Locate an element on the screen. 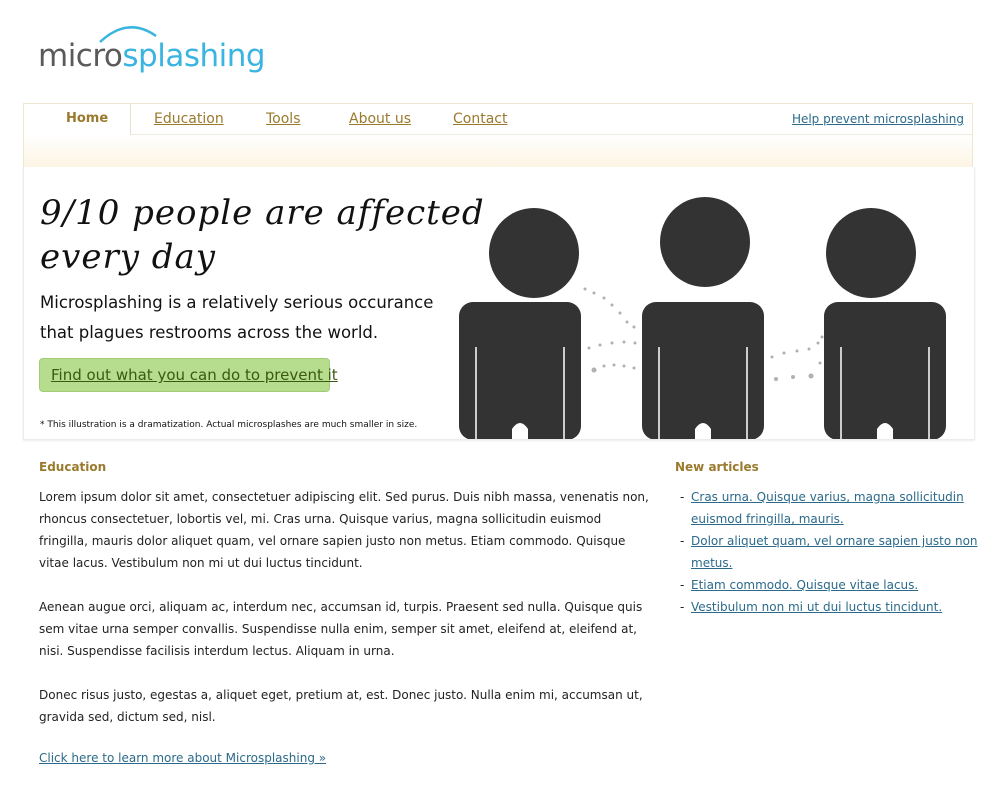  people-illustration is located at coordinates (702, 318).